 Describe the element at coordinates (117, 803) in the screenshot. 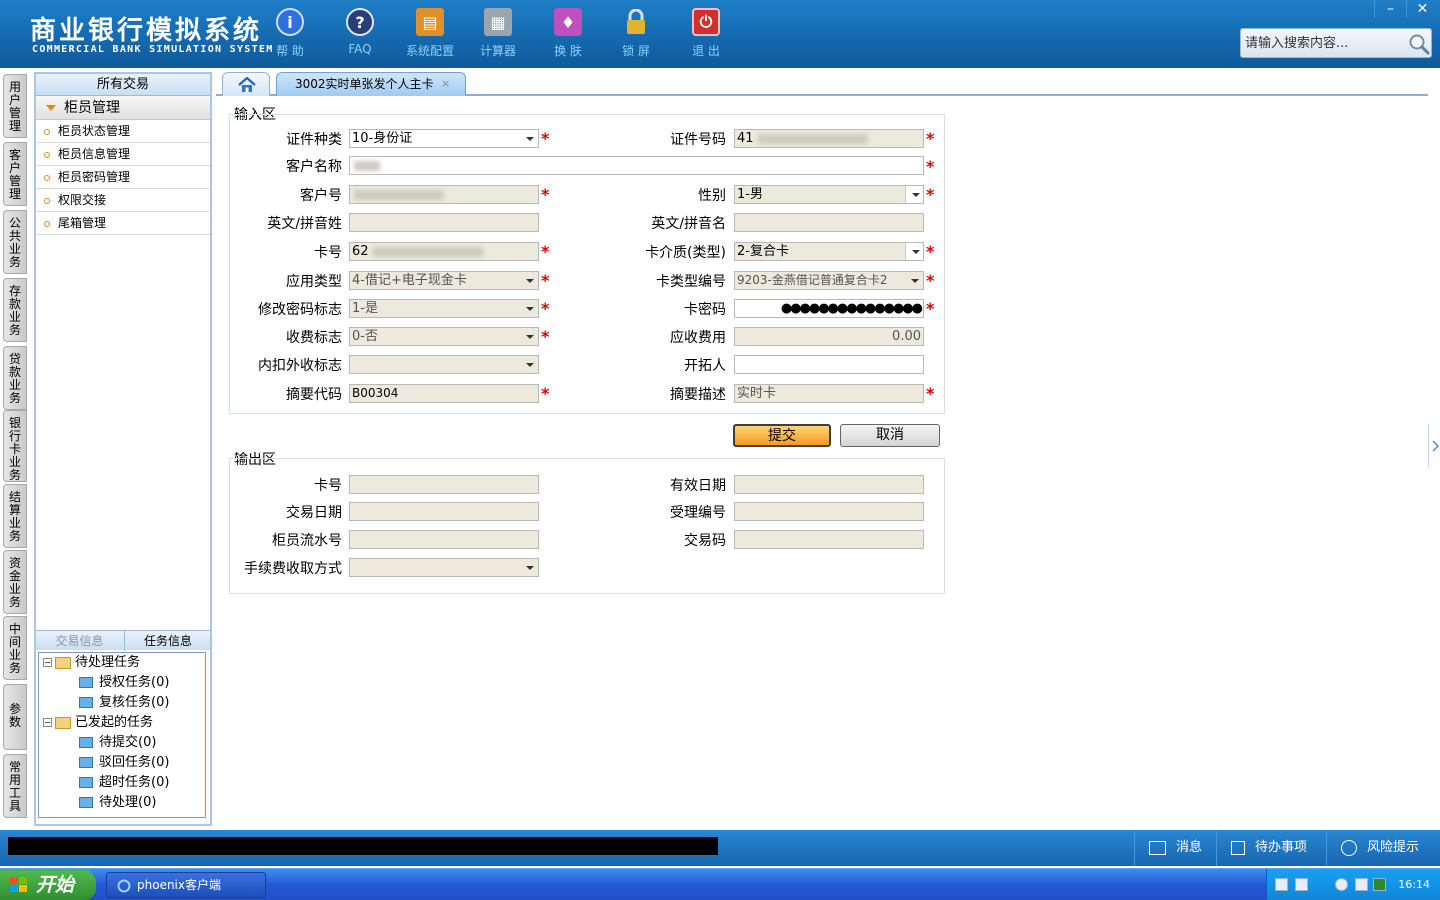

I see `tree-node-to-handle: 待处理(0)` at that location.